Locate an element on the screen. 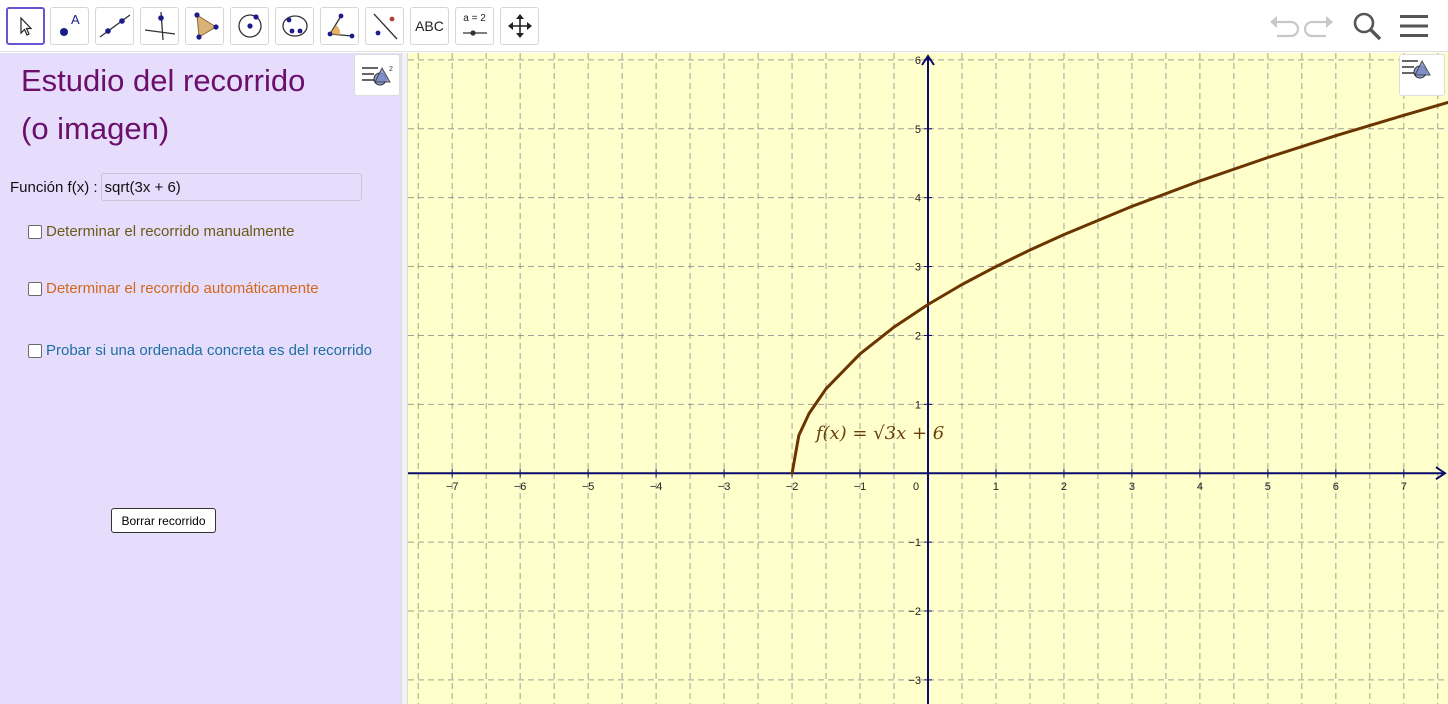  y-tick-label: 2 is located at coordinates (918, 336).